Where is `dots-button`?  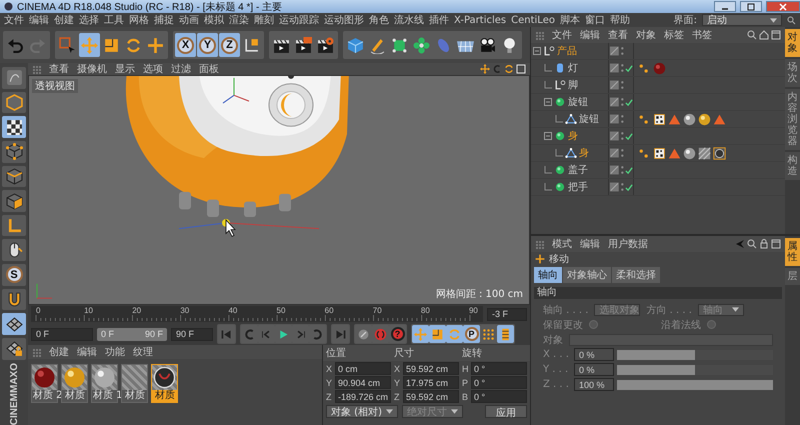
dots-button is located at coordinates (488, 334).